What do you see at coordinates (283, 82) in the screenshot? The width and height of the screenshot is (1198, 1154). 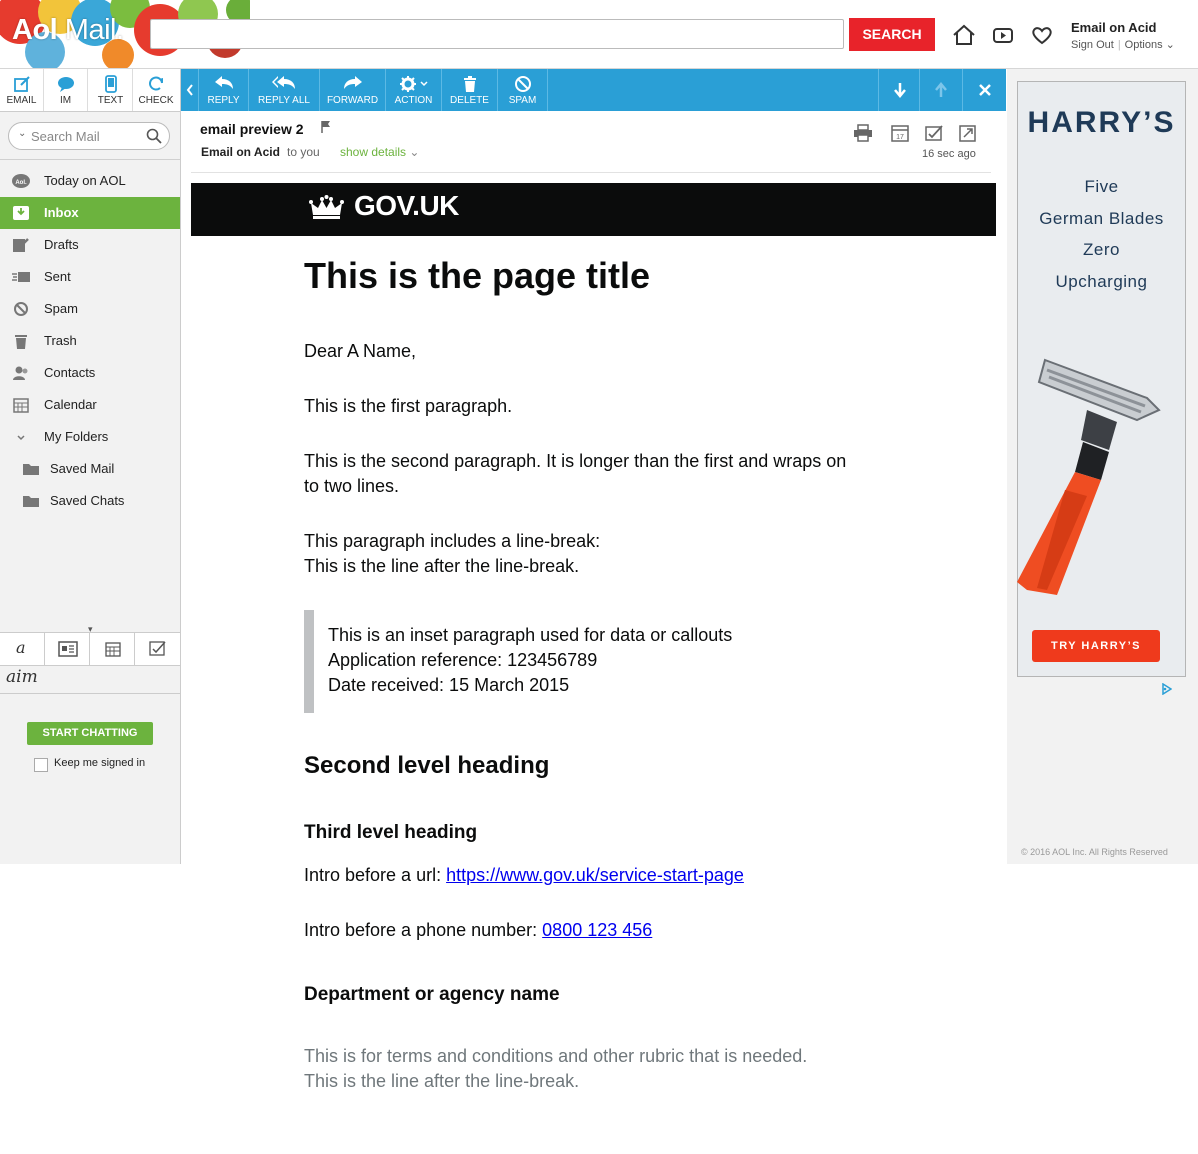 I see `reply-all-icon` at bounding box center [283, 82].